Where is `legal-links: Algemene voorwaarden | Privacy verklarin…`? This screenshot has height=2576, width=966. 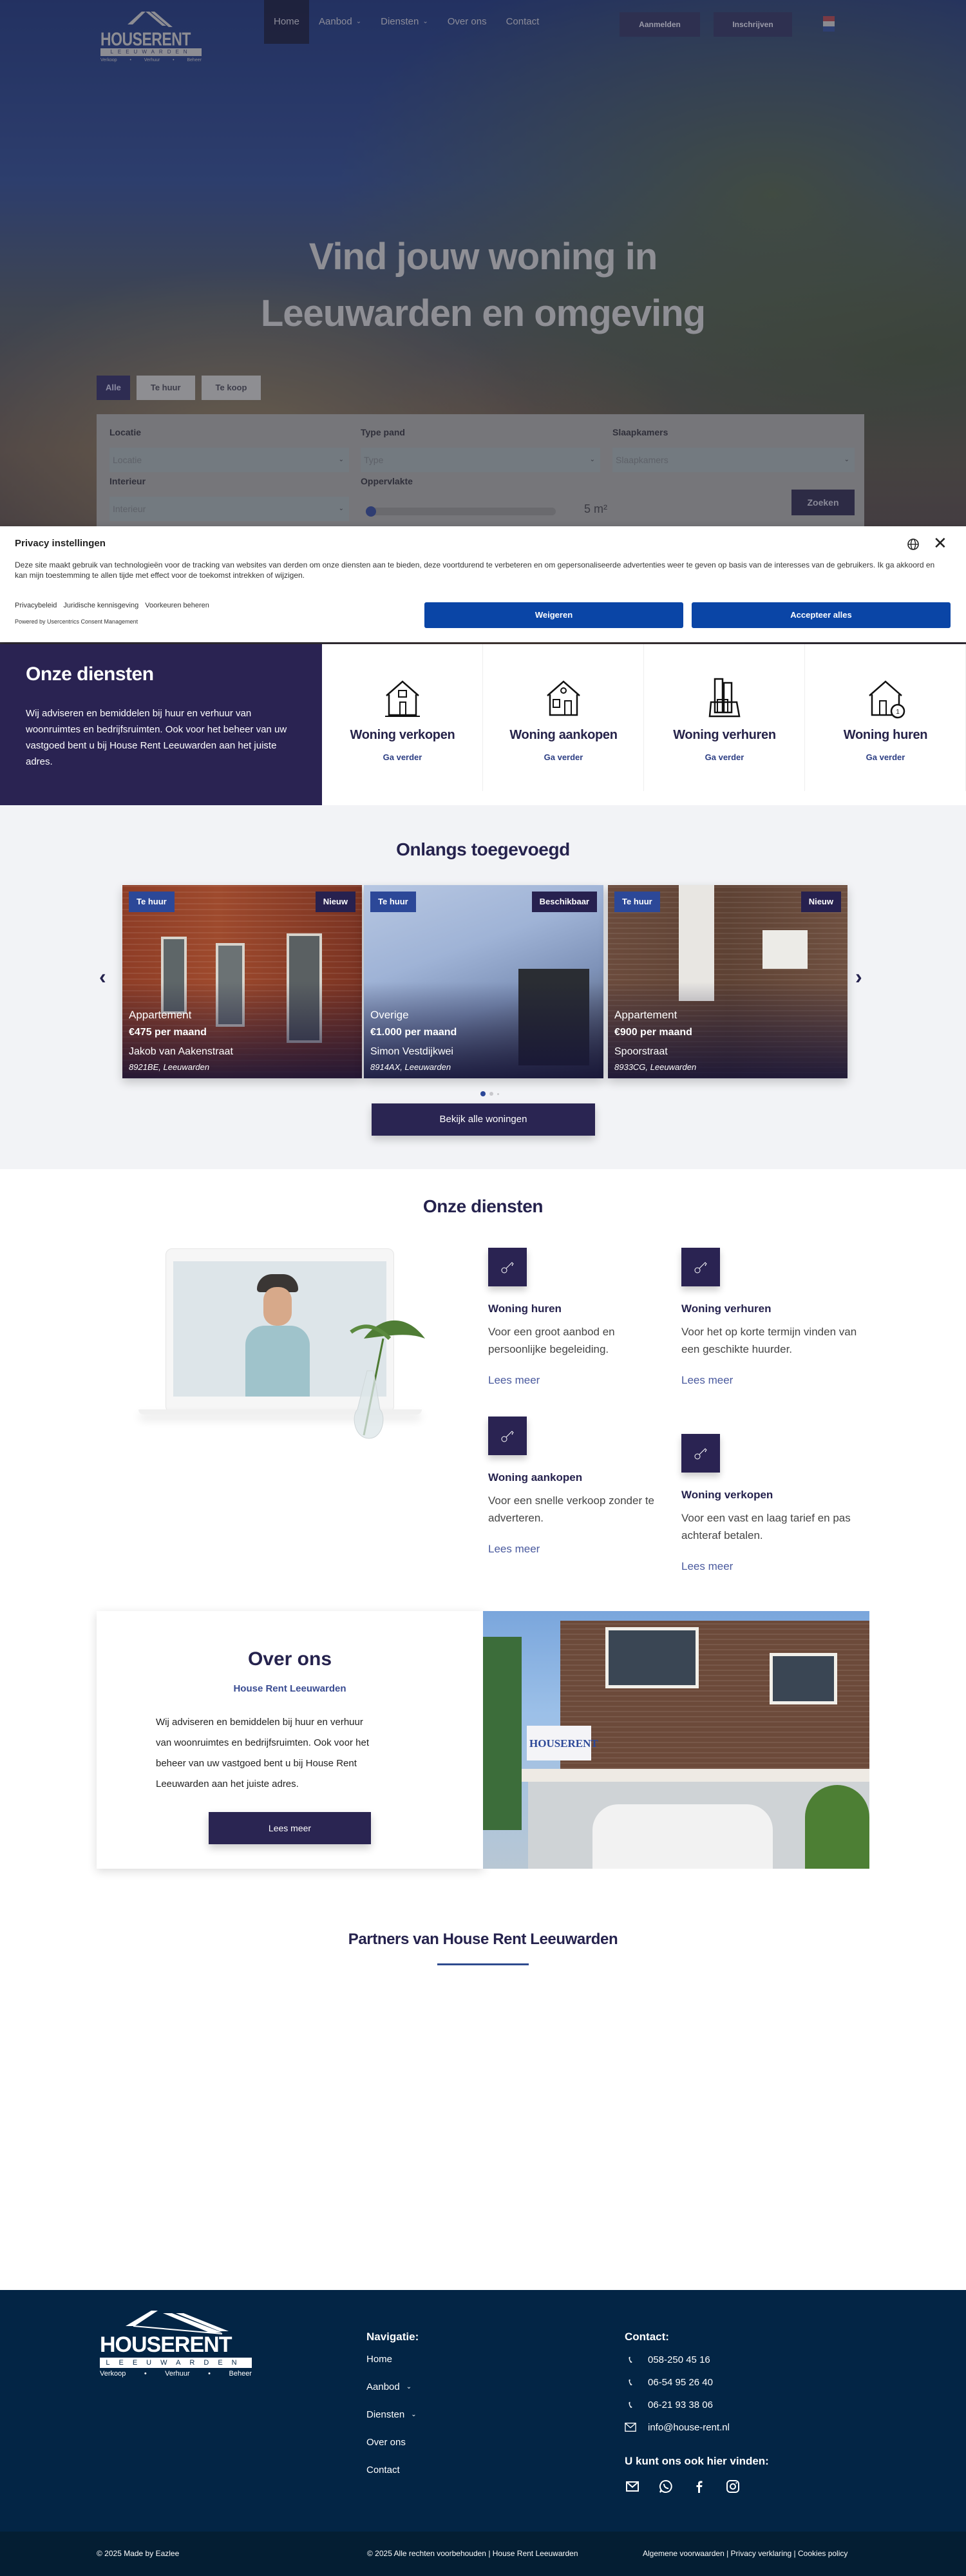
legal-links: Algemene voorwaarden | Privacy verklarin… is located at coordinates (746, 2553).